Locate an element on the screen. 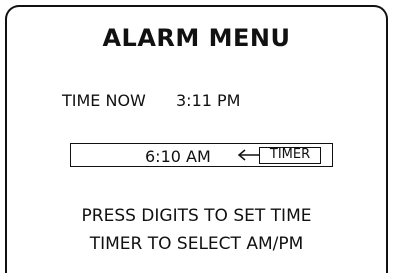 Image resolution: width=393 pixels, height=276 pixels. current-time-row: TIME NOW 3:11 PM is located at coordinates (151, 100).